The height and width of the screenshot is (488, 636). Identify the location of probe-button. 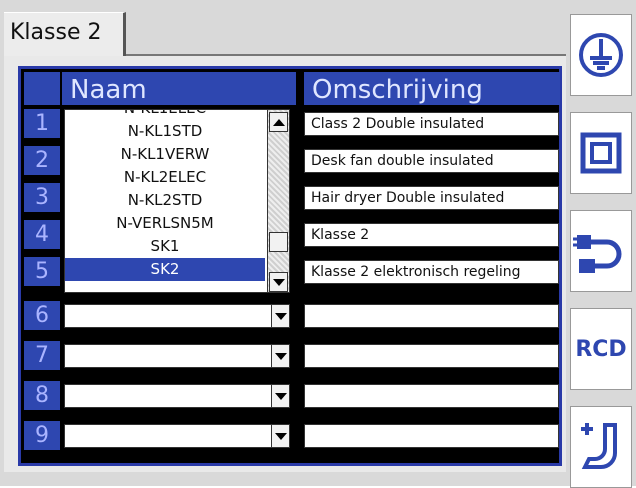
(601, 447).